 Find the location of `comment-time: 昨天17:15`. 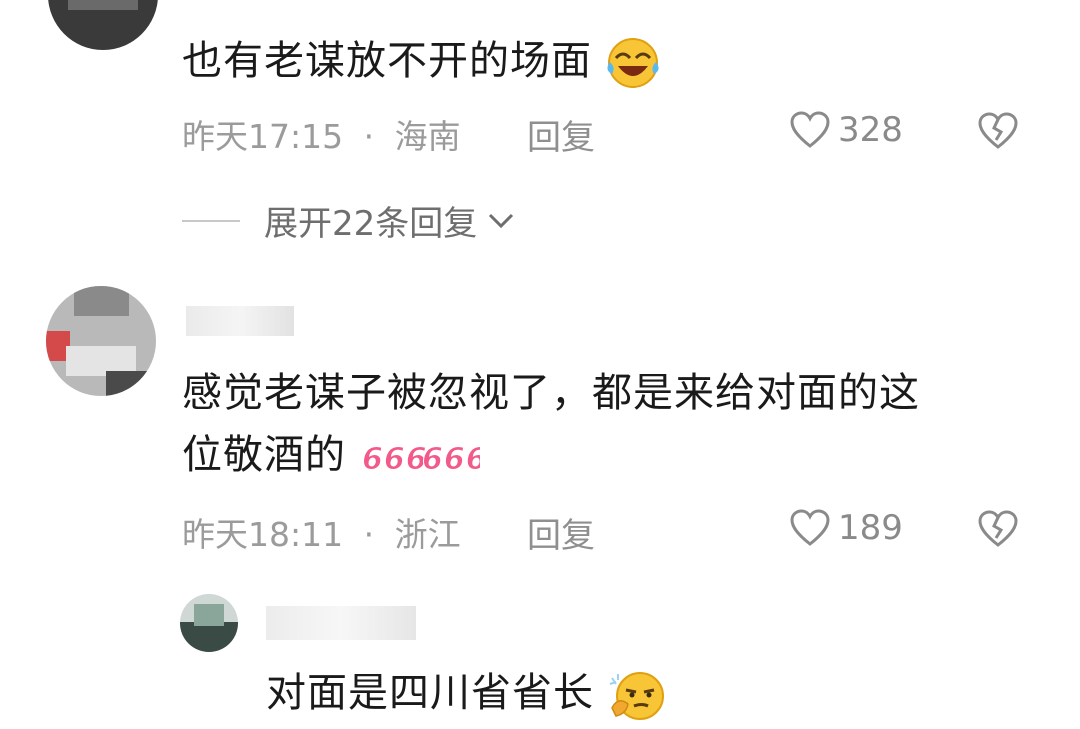

comment-time: 昨天17:15 is located at coordinates (263, 136).